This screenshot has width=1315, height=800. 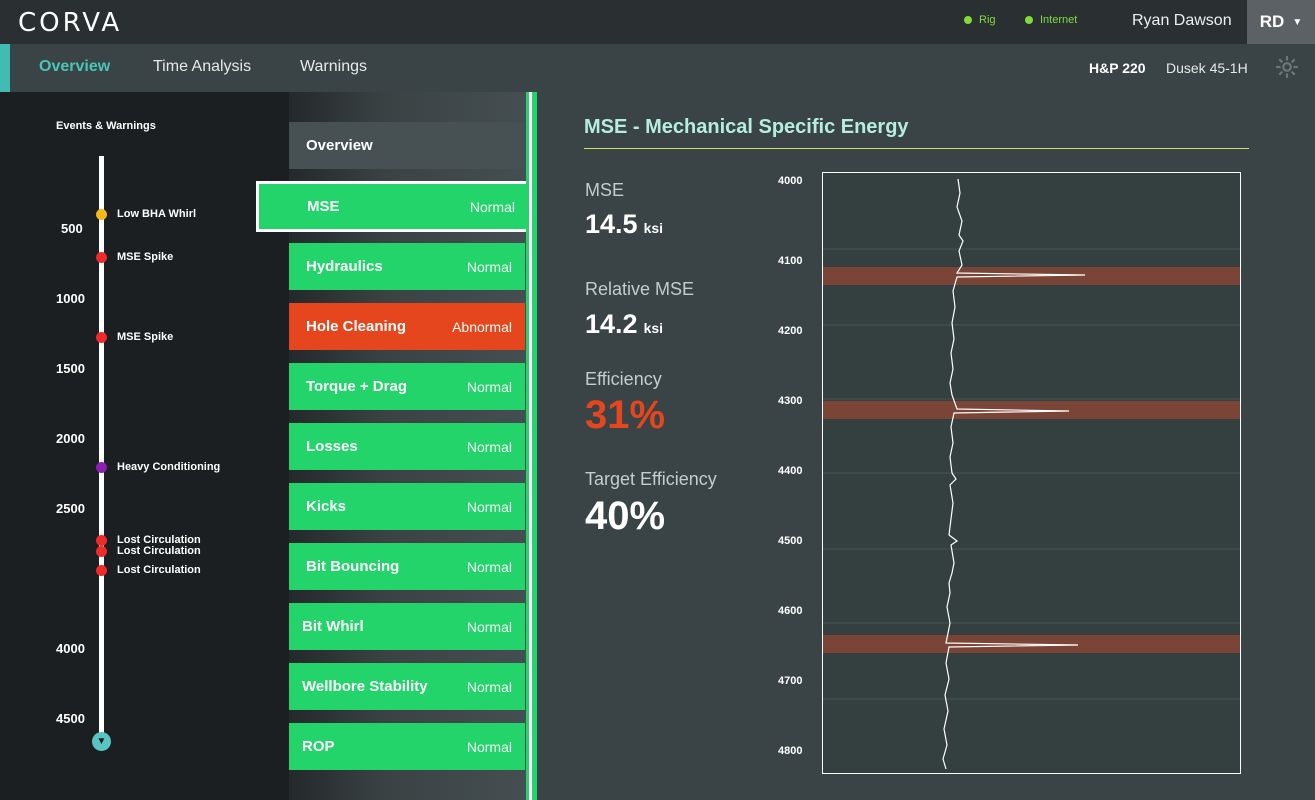 I want to click on well-name: Dusek 45-1H, so click(x=1207, y=68).